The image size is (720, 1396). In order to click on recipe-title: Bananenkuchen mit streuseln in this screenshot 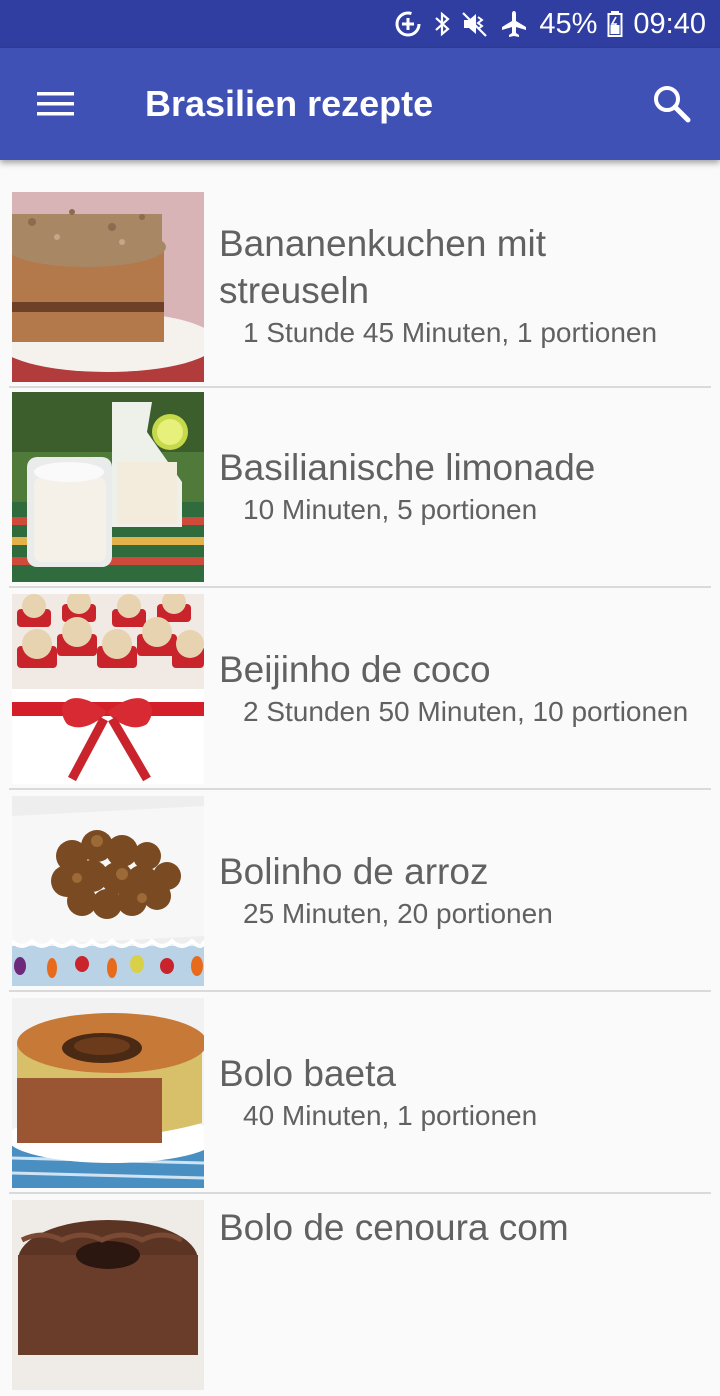, I will do `click(383, 267)`.